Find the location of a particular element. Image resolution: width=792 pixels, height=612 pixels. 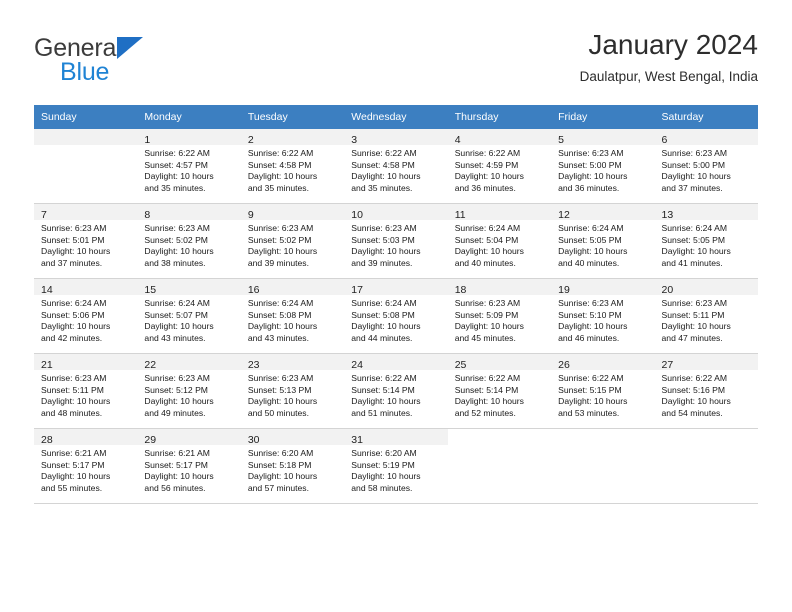

daylight-text-line2: and 54 minutes. is located at coordinates (692, 412).